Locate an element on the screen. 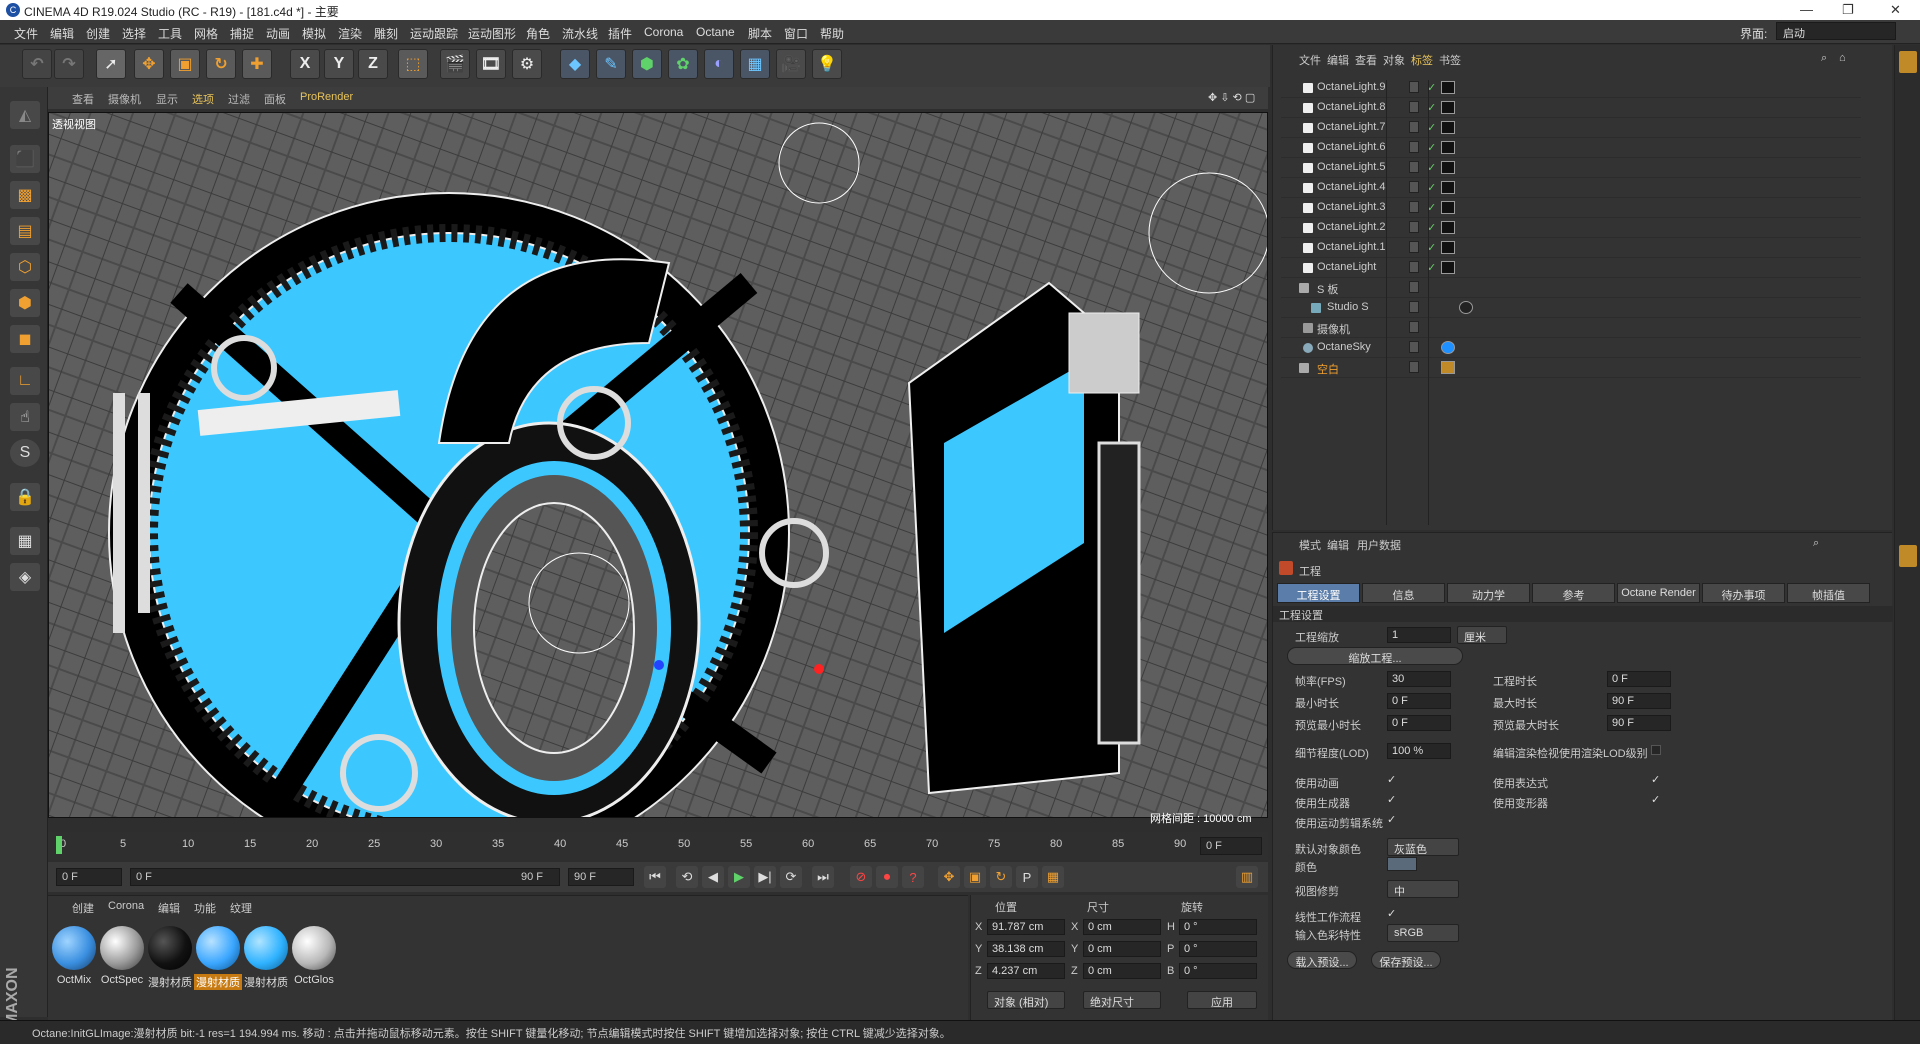 The height and width of the screenshot is (1044, 1920). light-icon: 💡 is located at coordinates (827, 64).